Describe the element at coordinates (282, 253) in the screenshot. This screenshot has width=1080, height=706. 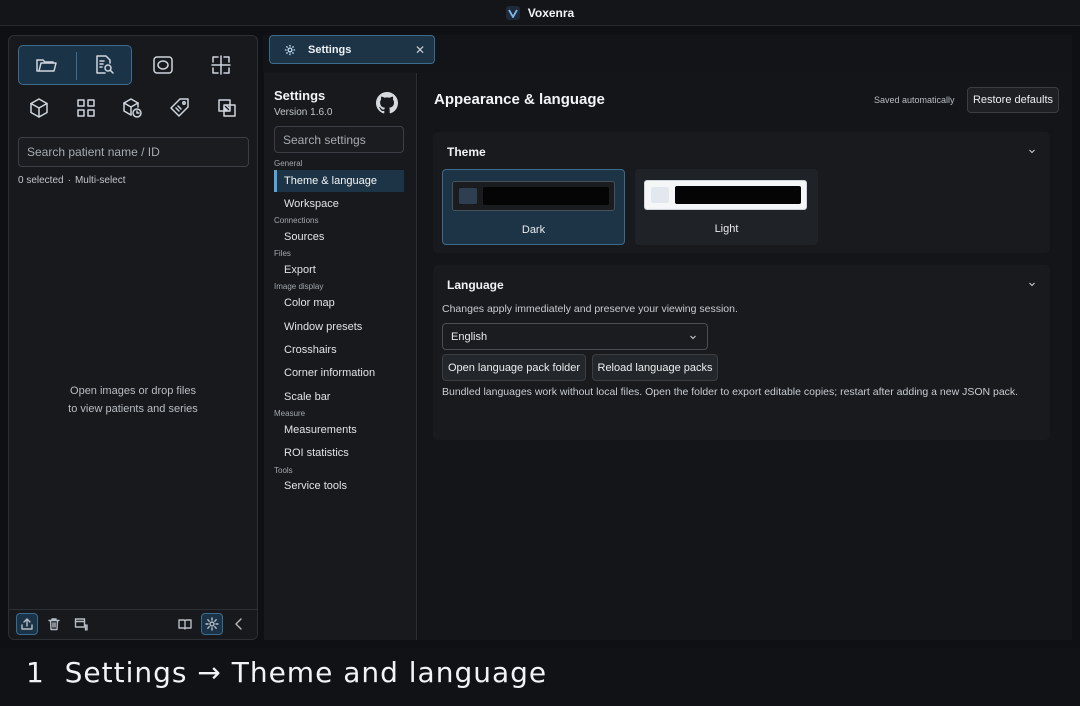
I see `group-files: Files` at that location.